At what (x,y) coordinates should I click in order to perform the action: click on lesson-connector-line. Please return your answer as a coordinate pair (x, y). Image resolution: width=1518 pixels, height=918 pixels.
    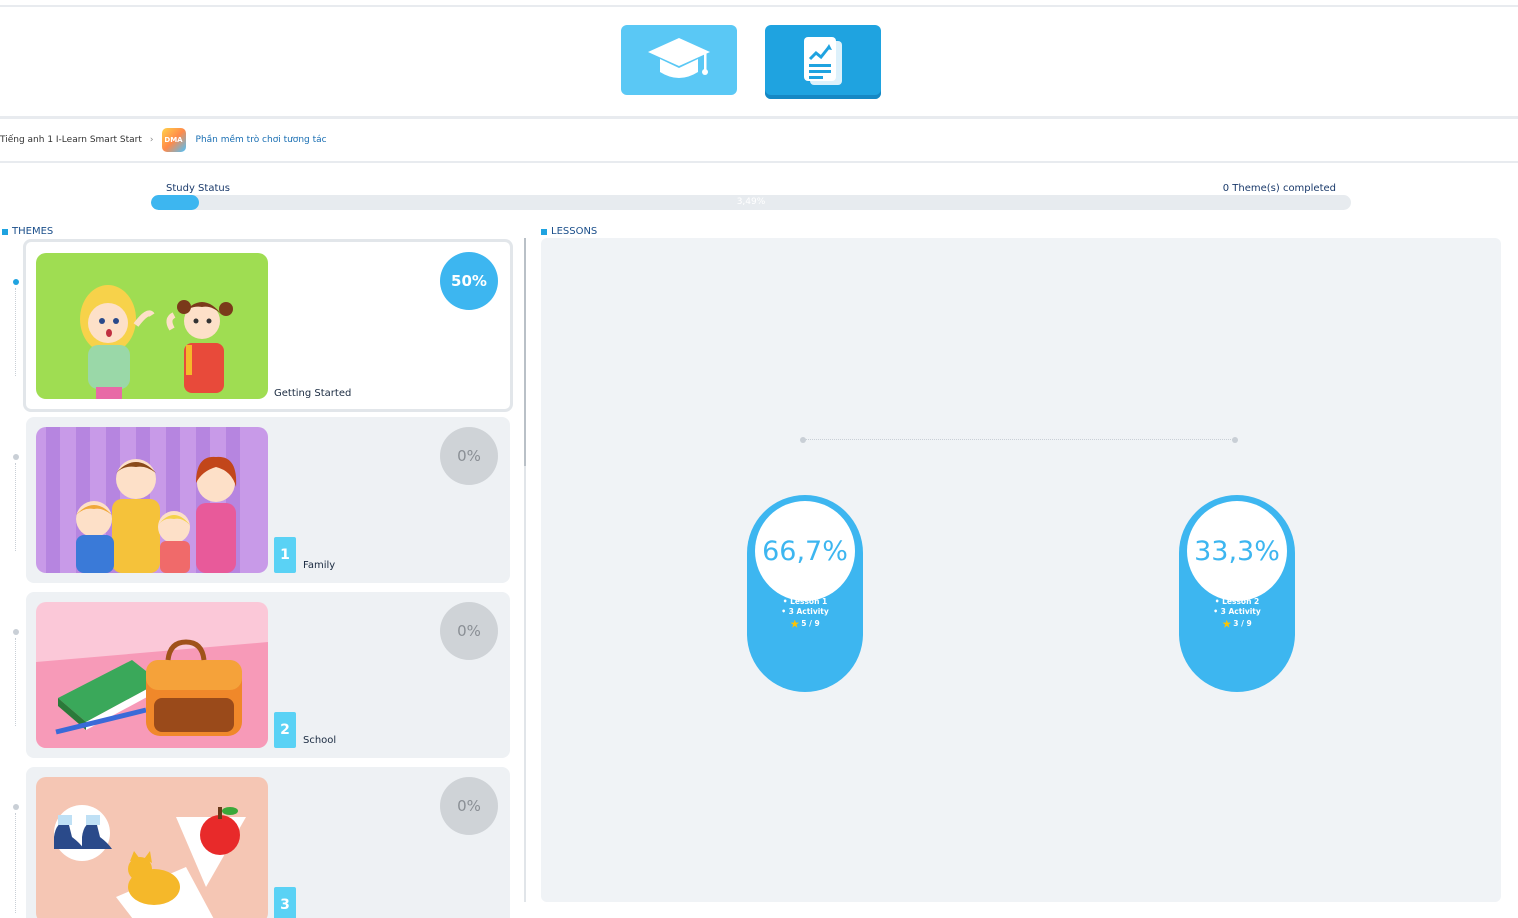
    Looking at the image, I should click on (1020, 439).